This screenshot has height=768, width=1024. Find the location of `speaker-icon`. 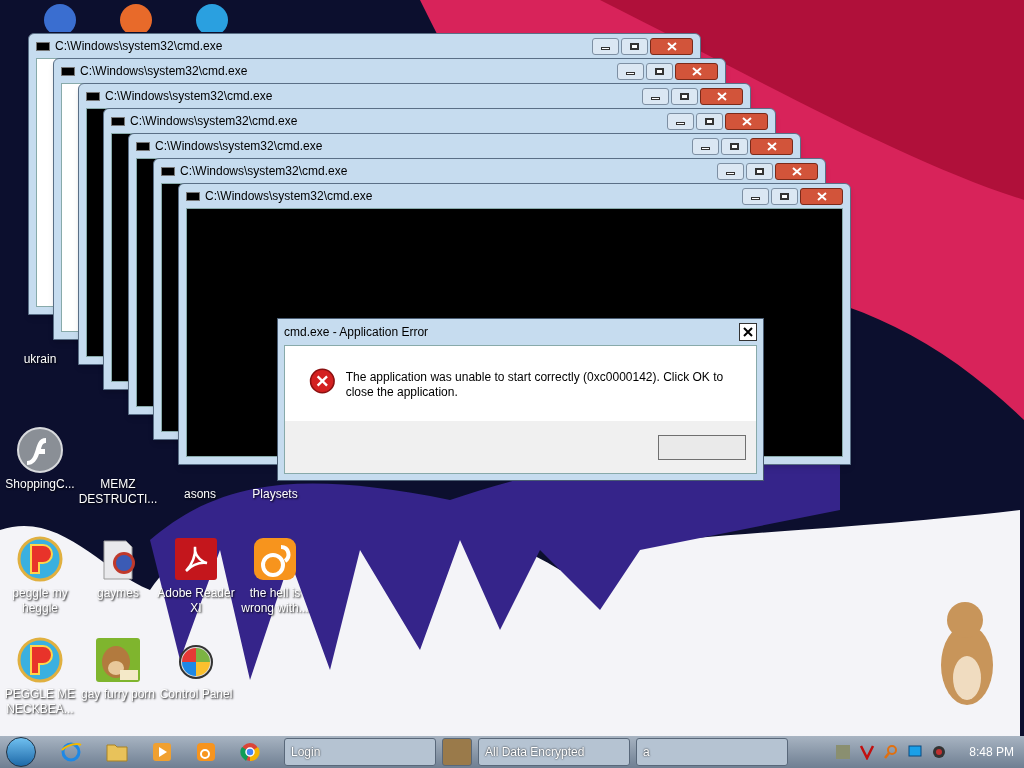

speaker-icon is located at coordinates (939, 752).